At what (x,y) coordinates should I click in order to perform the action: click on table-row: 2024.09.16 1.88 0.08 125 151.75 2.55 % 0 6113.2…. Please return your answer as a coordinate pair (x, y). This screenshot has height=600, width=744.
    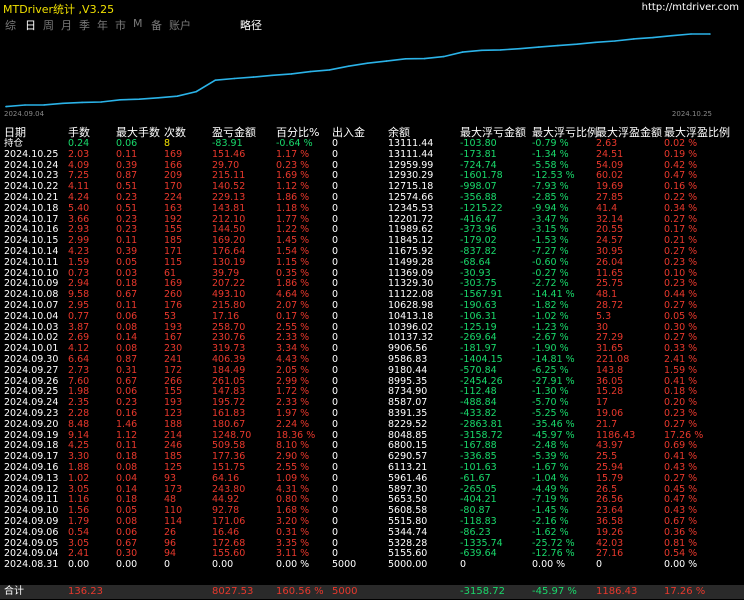
    Looking at the image, I should click on (372, 467).